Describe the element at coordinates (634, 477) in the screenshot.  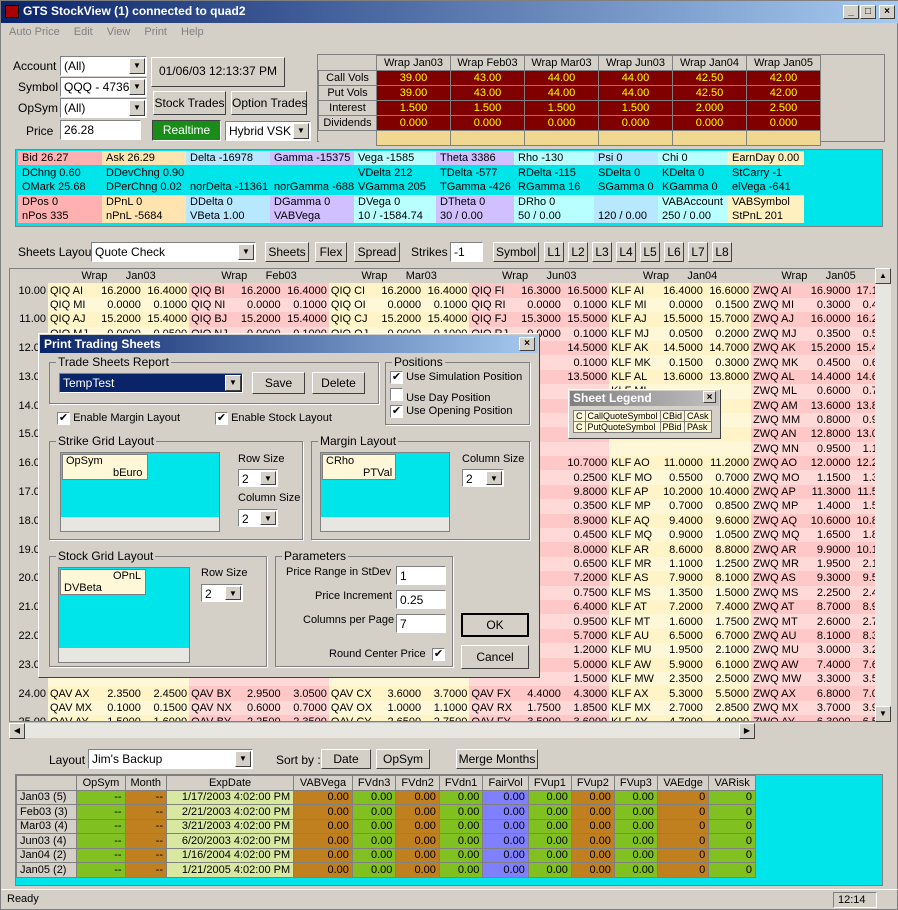
I see `quote-cell: KLF MO` at that location.